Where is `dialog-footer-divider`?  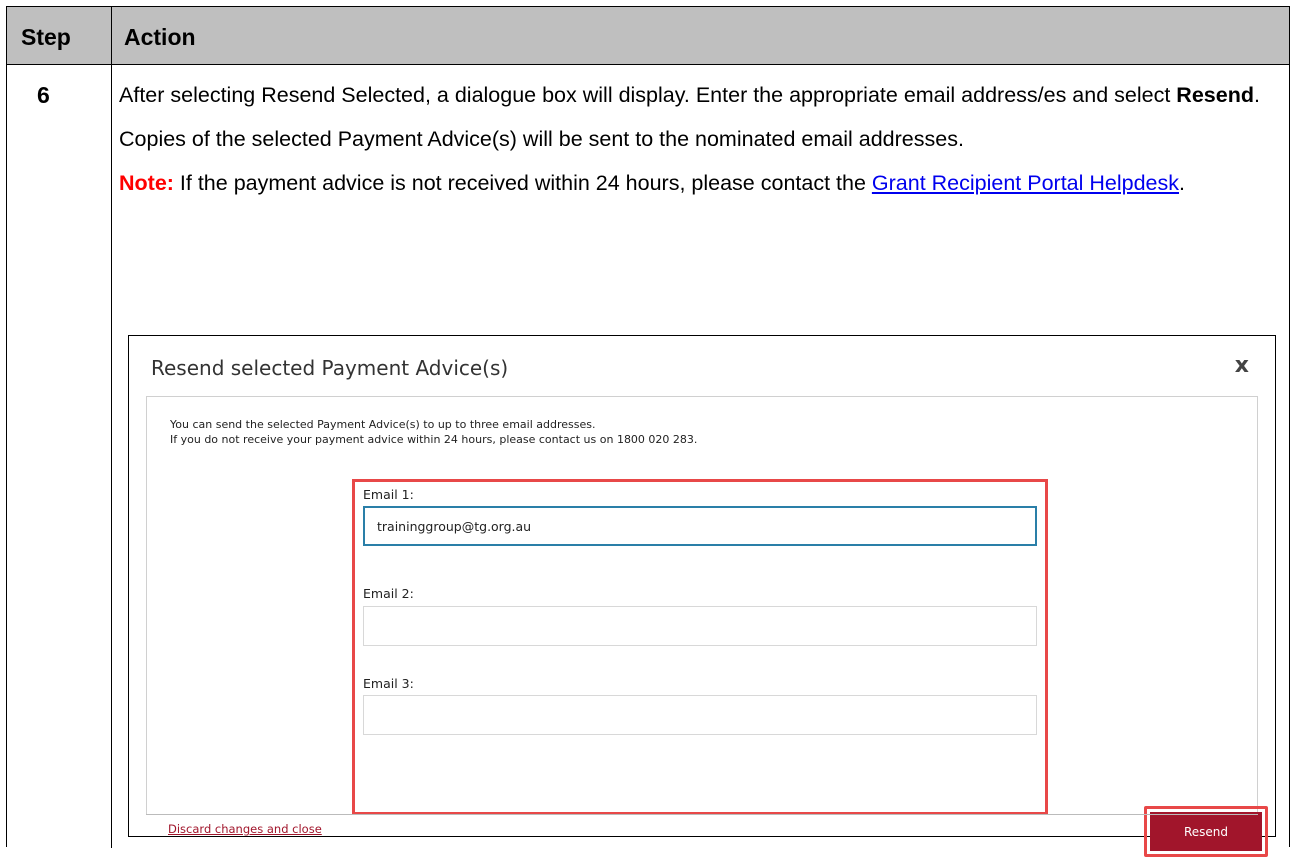 dialog-footer-divider is located at coordinates (702, 814).